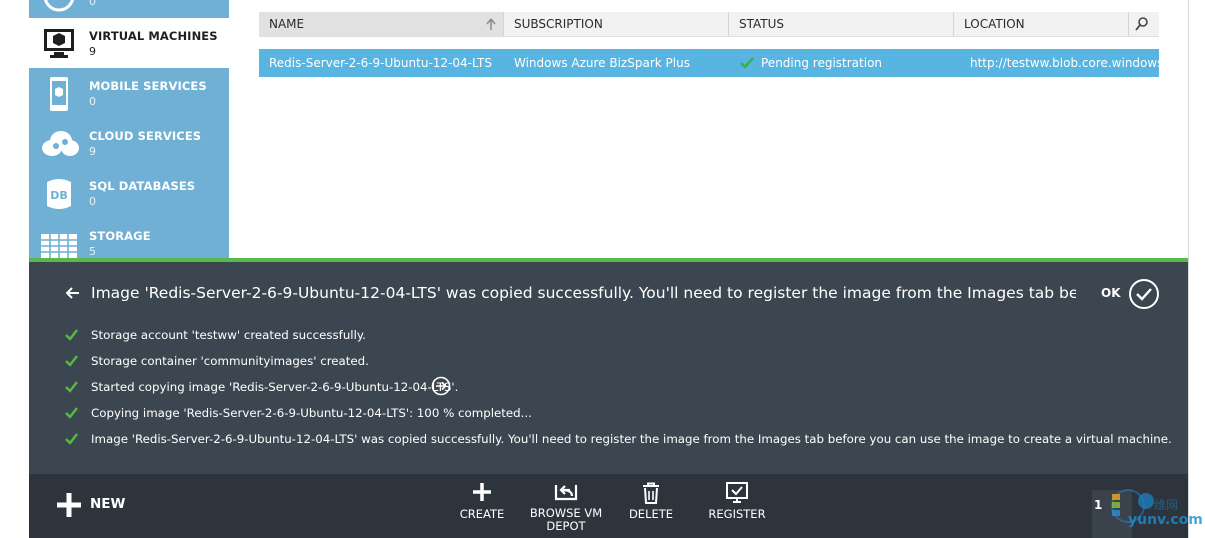 This screenshot has width=1205, height=538. Describe the element at coordinates (60, 143) in the screenshot. I see `cloud-services-icon` at that location.